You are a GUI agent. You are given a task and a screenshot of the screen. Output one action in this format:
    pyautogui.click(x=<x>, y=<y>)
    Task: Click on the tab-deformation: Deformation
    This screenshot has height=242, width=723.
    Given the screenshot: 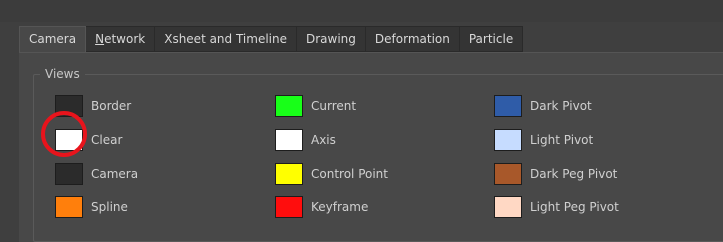 What is the action you would take?
    pyautogui.click(x=412, y=39)
    